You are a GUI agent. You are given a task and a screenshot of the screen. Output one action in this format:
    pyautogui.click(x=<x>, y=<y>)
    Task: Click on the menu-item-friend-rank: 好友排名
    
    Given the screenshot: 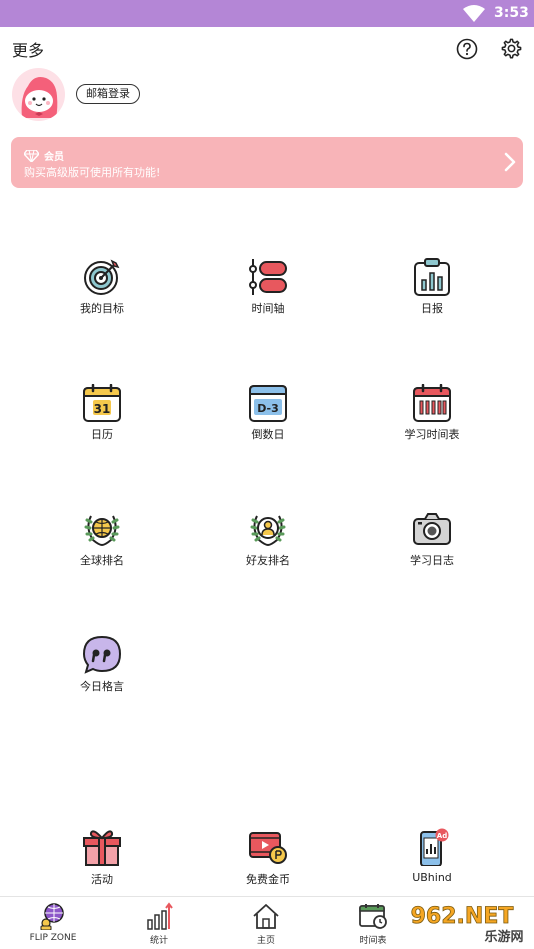 What is the action you would take?
    pyautogui.click(x=268, y=545)
    